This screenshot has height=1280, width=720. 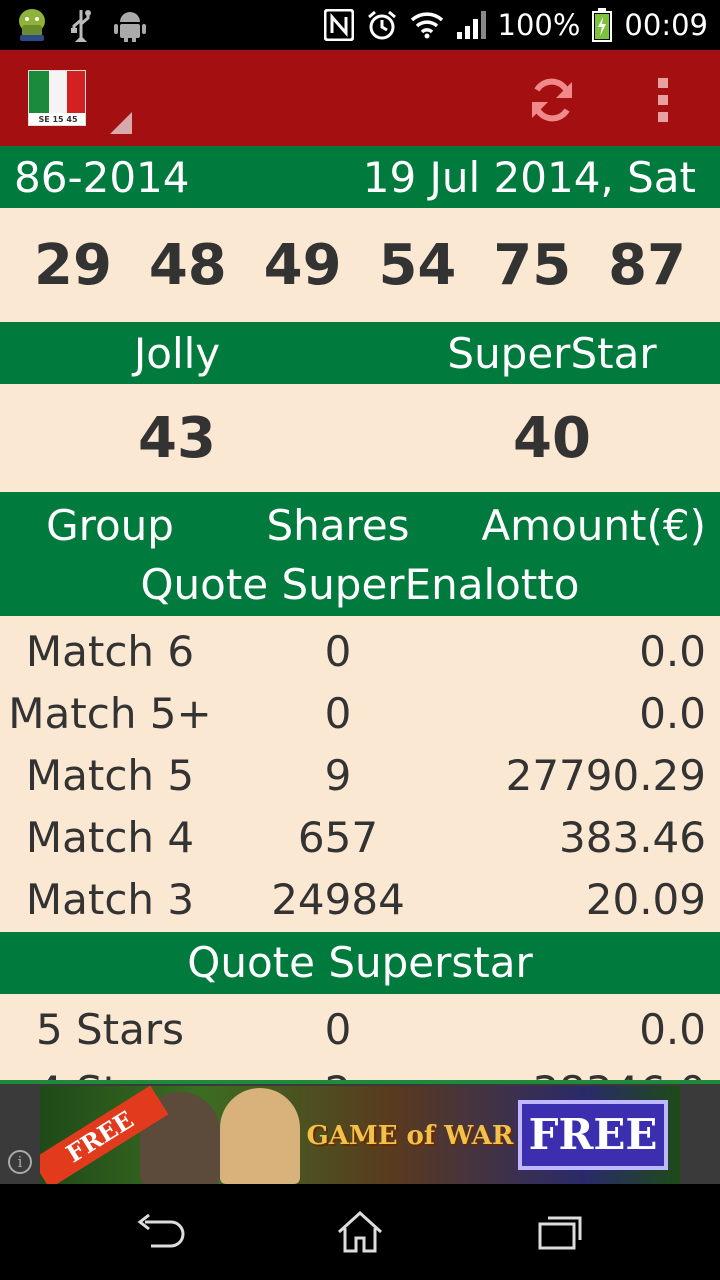 What do you see at coordinates (32, 25) in the screenshot?
I see `android-robot-icon` at bounding box center [32, 25].